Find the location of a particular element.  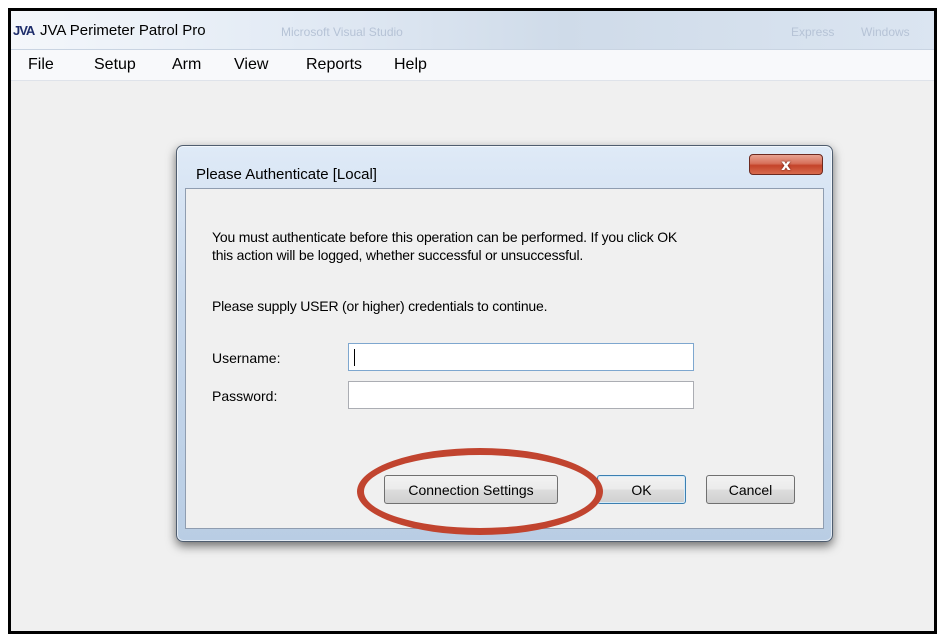

menu-setup: Setup is located at coordinates (115, 65).